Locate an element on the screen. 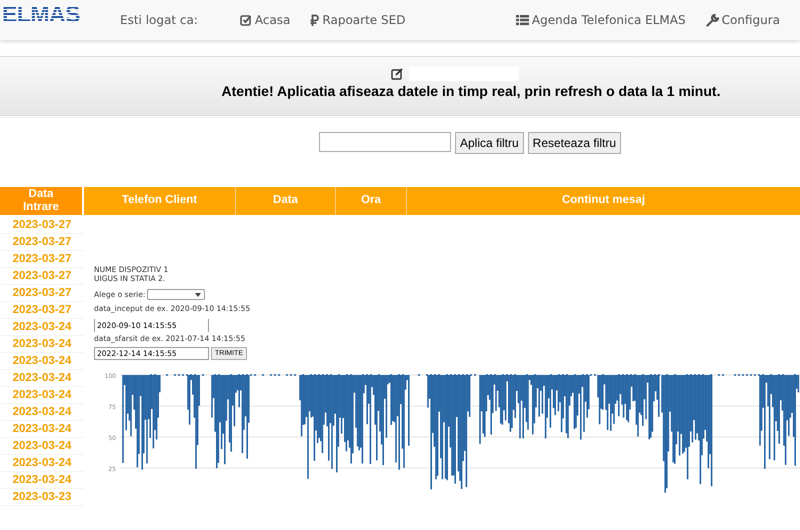  notice-message: Atentie! Aplicatia afiseaza datele in timp real, prin refresh o data la 1 minut. is located at coordinates (471, 91).